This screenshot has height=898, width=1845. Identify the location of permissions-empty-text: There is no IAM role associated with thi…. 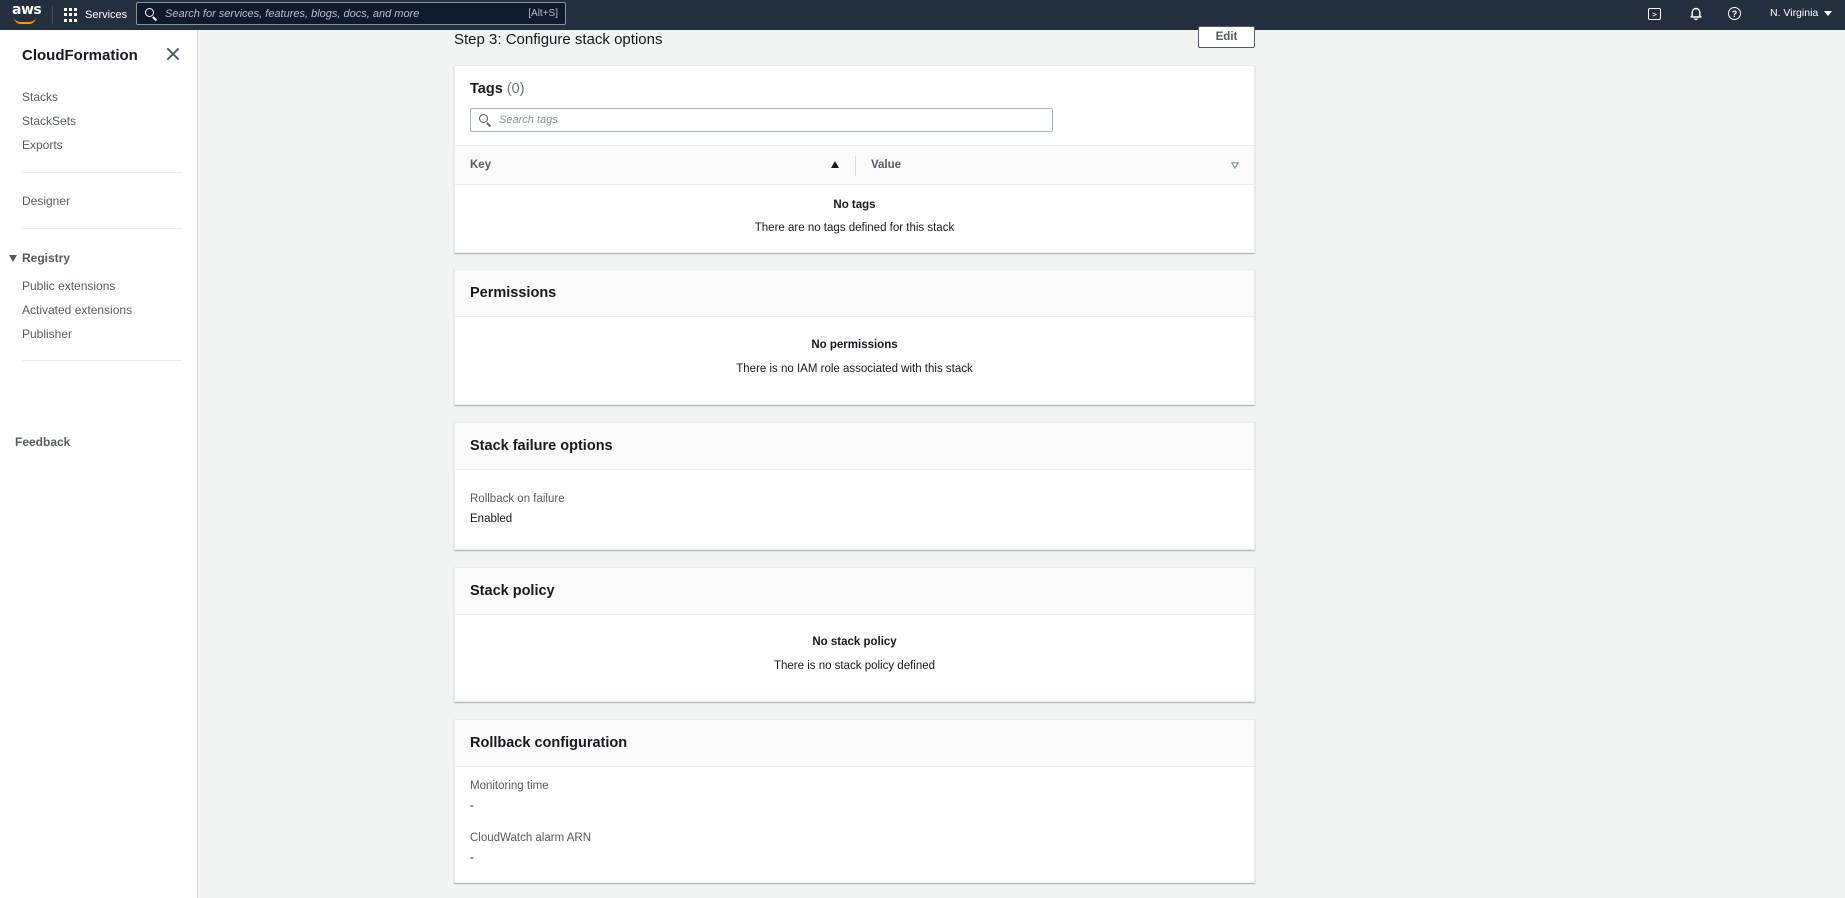
(854, 369).